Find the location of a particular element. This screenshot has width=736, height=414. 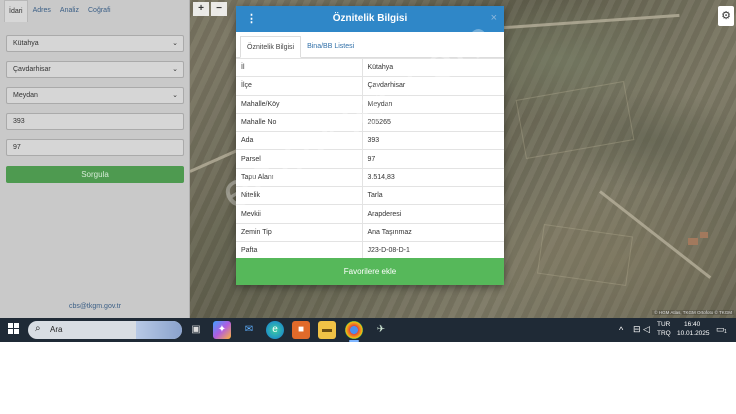

notification-count: 1 is located at coordinates (725, 332).